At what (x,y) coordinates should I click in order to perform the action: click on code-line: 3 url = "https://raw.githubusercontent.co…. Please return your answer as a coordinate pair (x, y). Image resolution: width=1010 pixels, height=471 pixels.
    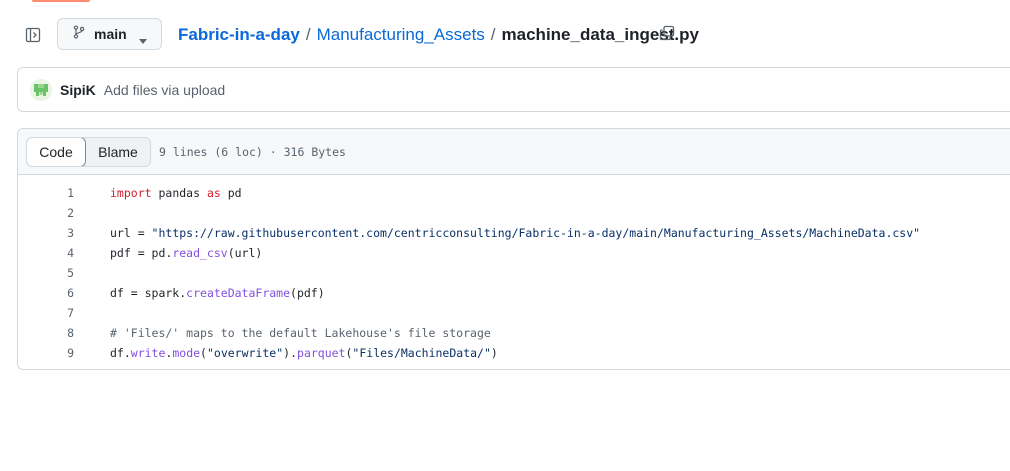
    Looking at the image, I should click on (514, 233).